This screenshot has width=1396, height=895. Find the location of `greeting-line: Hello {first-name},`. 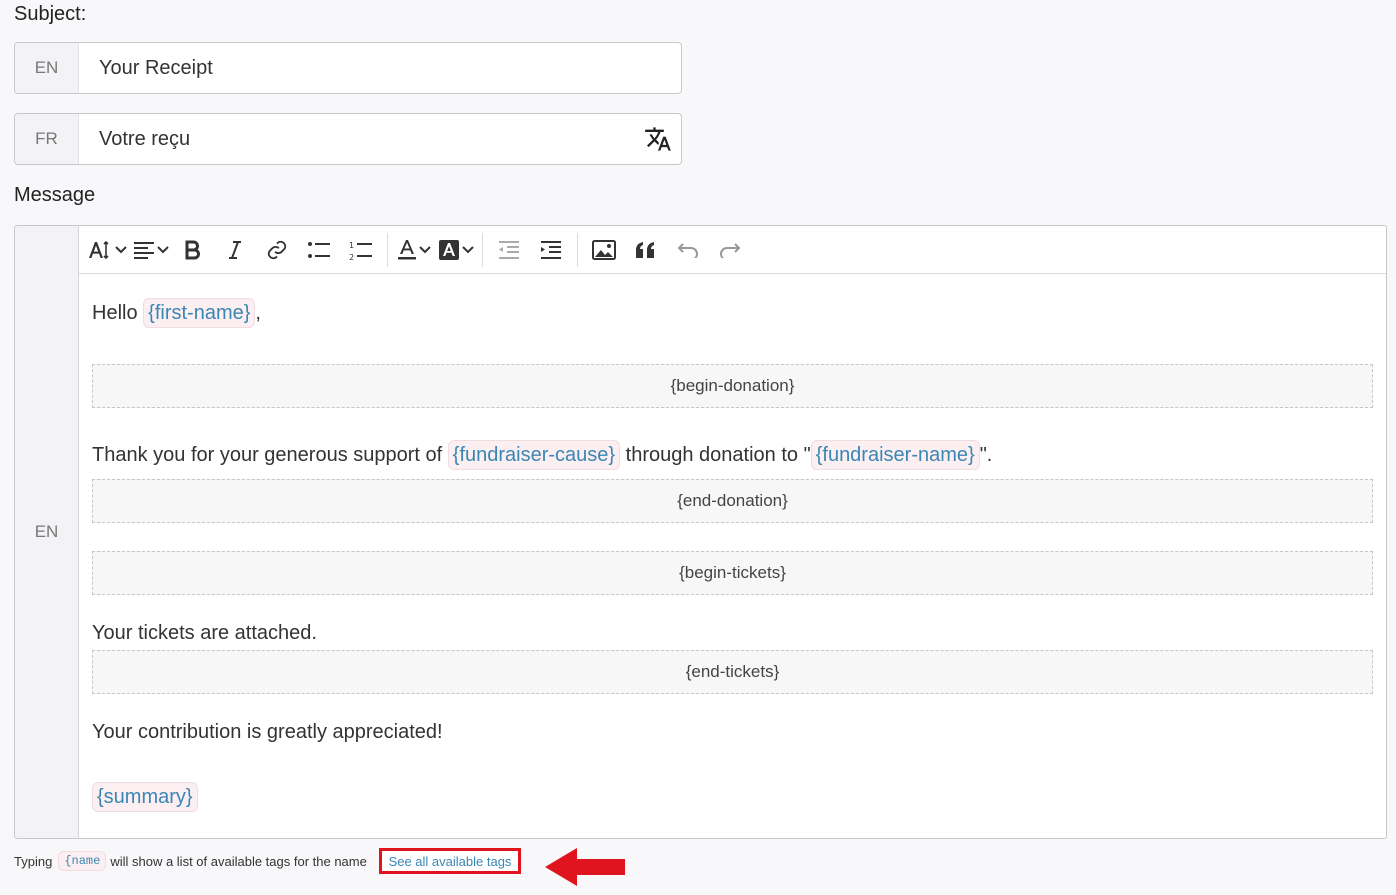

greeting-line: Hello {first-name}, is located at coordinates (176, 313).